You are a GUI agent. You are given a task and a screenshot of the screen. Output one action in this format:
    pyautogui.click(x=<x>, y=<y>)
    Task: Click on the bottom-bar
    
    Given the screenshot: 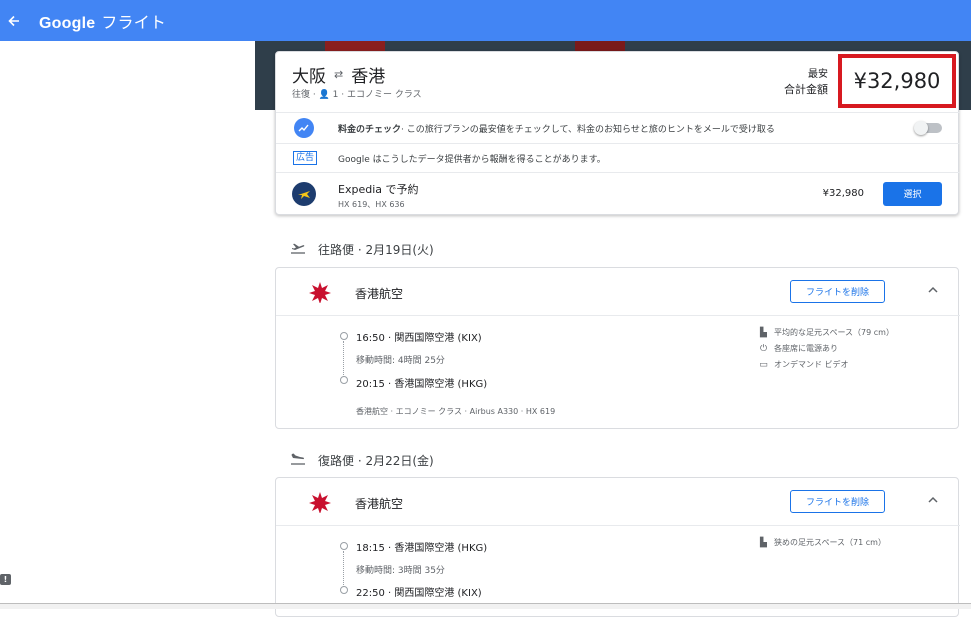 What is the action you would take?
    pyautogui.click(x=485, y=606)
    